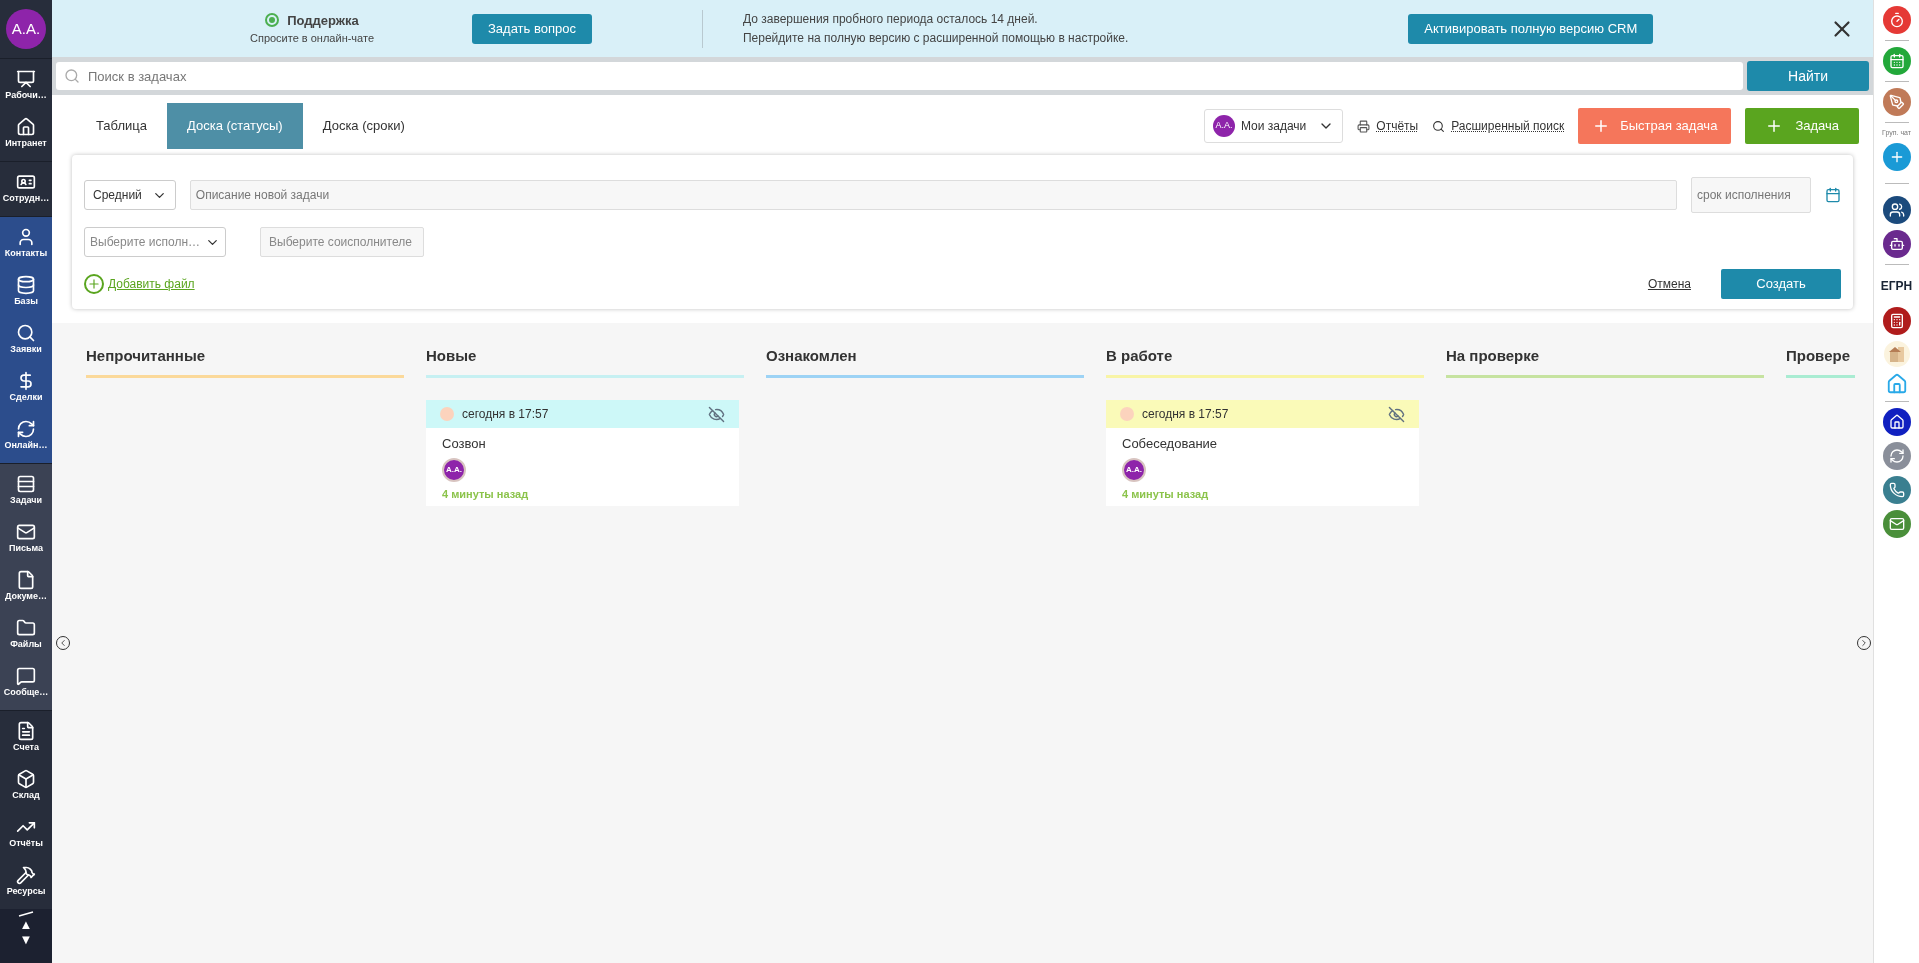  Describe the element at coordinates (1896, 321) in the screenshot. I see `calculator-icon` at that location.